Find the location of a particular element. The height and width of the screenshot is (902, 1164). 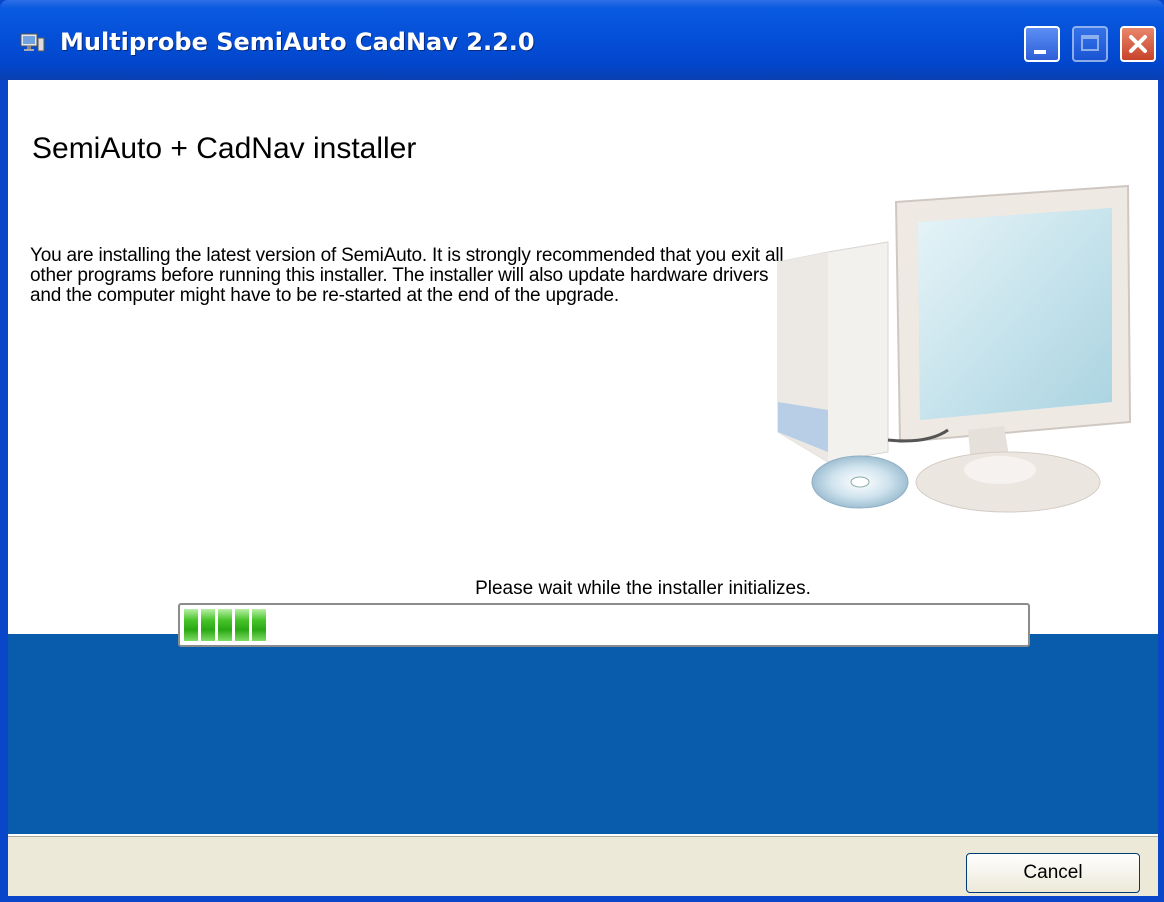

minimize-icon is located at coordinates (1042, 44).